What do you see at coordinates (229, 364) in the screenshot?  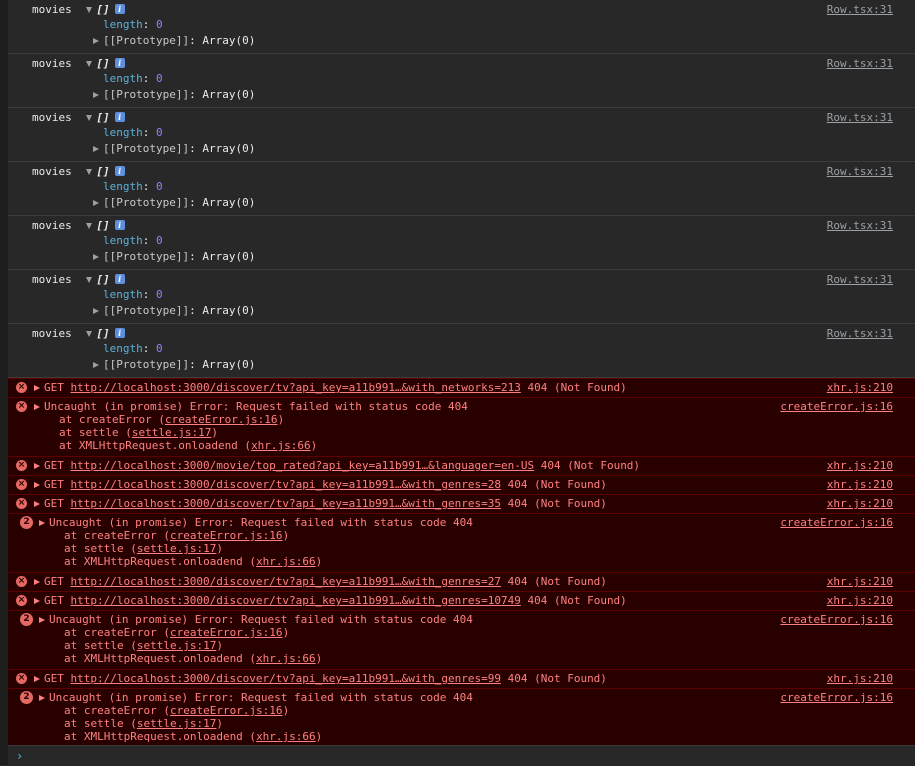 I see `prototype-value: Array(0)` at bounding box center [229, 364].